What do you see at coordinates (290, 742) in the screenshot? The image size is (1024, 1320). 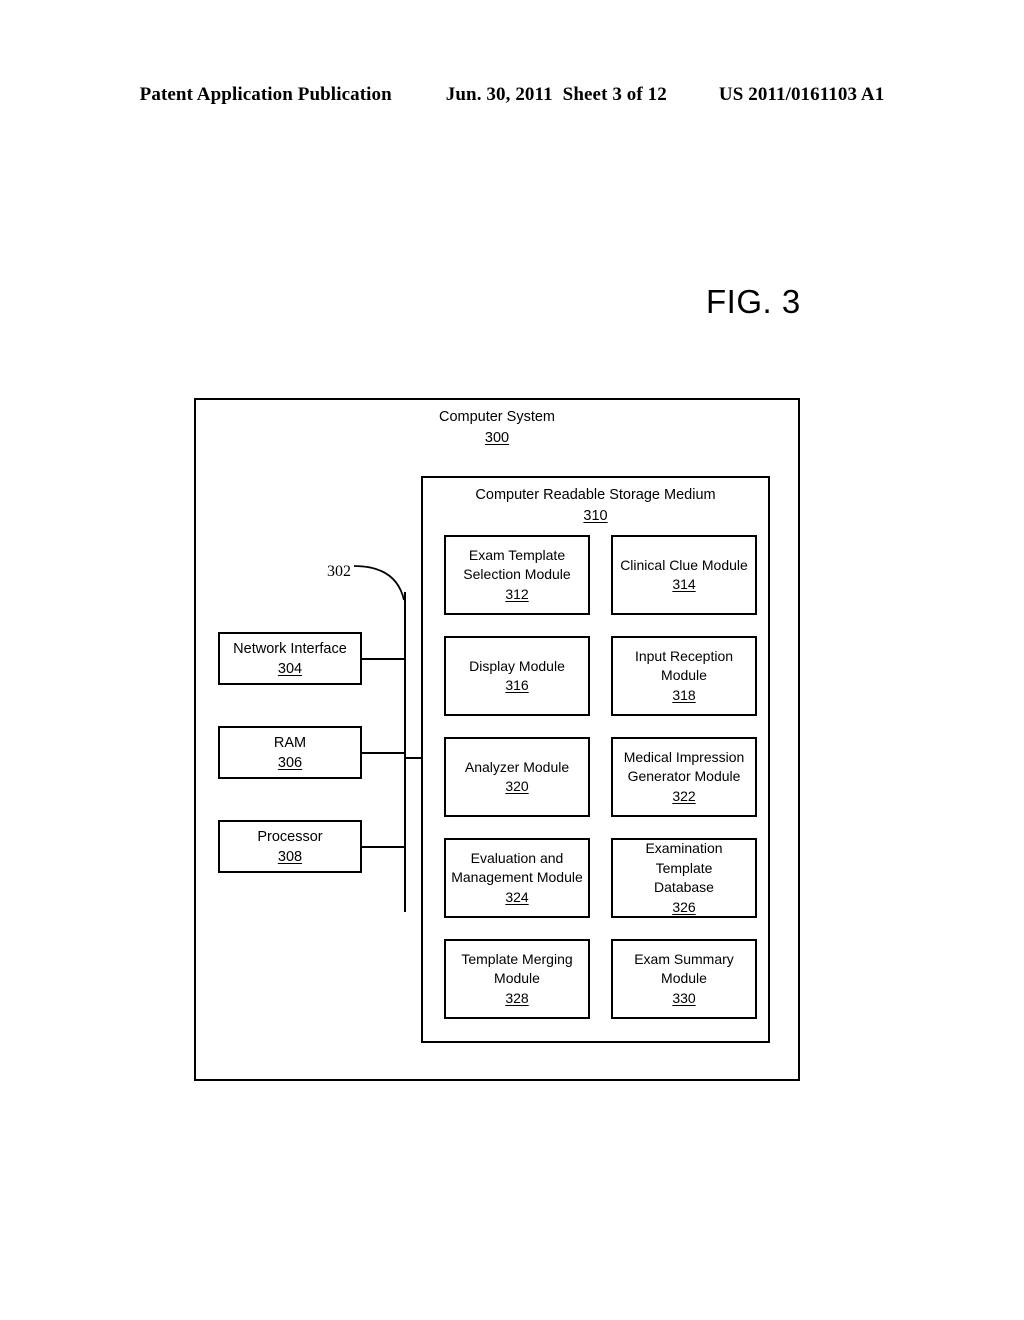 I see `component-ram-label: RAM` at bounding box center [290, 742].